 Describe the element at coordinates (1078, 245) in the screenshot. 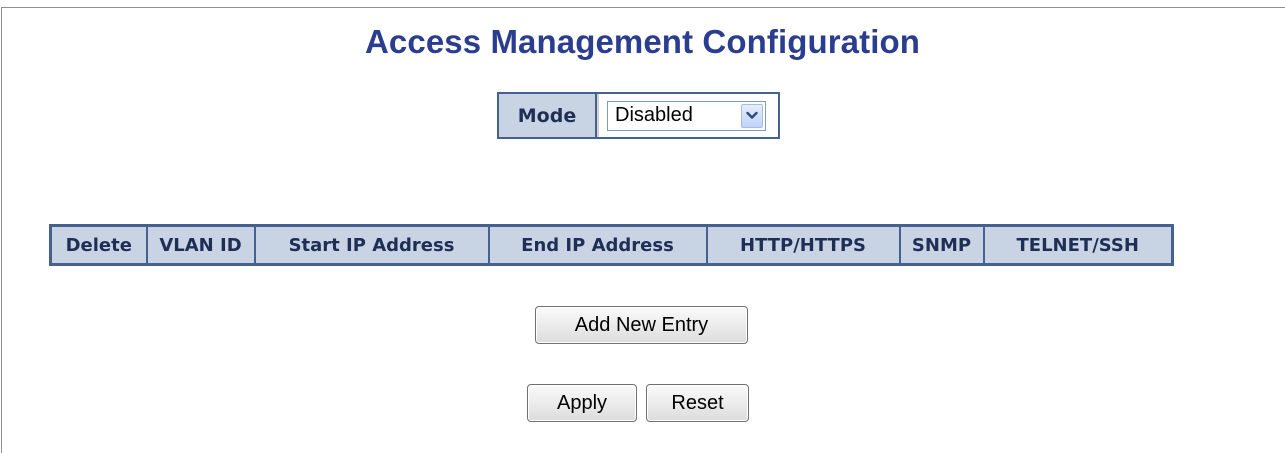

I see `column-header-telnet-ssh: TELNET/SSH` at that location.